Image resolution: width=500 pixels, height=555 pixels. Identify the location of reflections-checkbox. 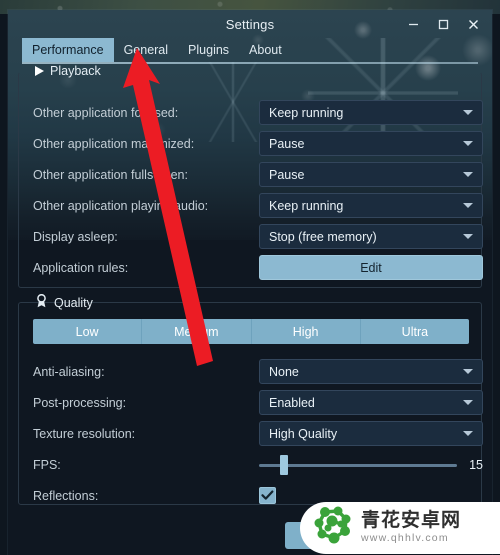
(267, 495).